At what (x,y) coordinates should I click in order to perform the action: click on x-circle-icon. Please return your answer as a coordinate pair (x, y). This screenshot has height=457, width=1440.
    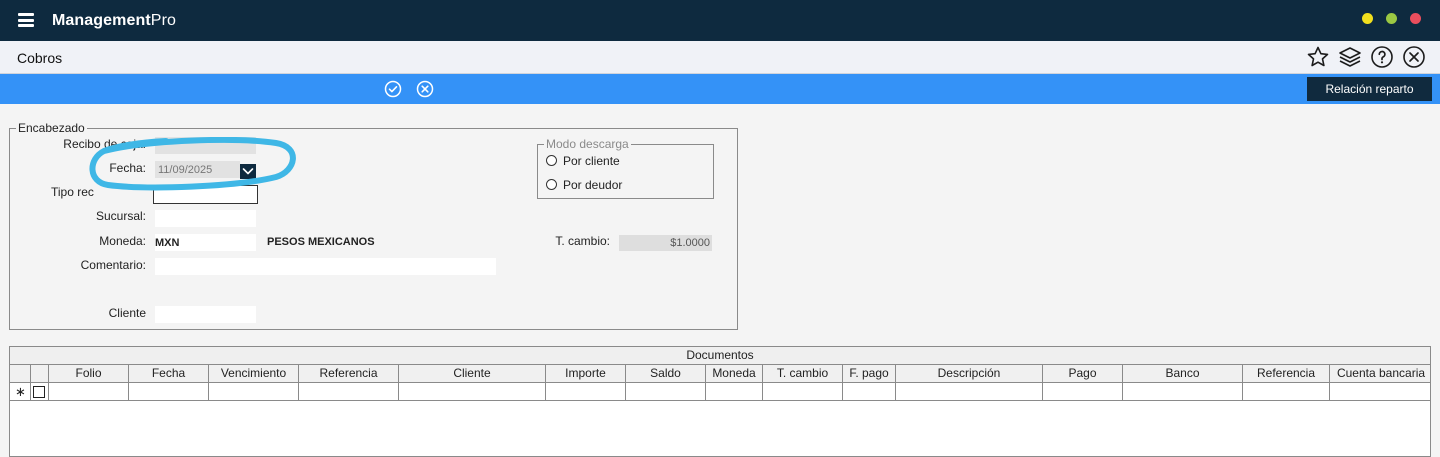
    Looking at the image, I should click on (425, 89).